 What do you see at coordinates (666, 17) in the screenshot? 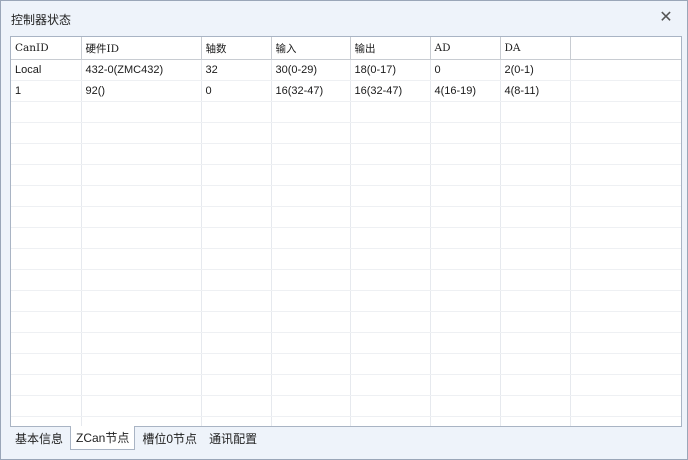
I see `close-icon: ✕` at bounding box center [666, 17].